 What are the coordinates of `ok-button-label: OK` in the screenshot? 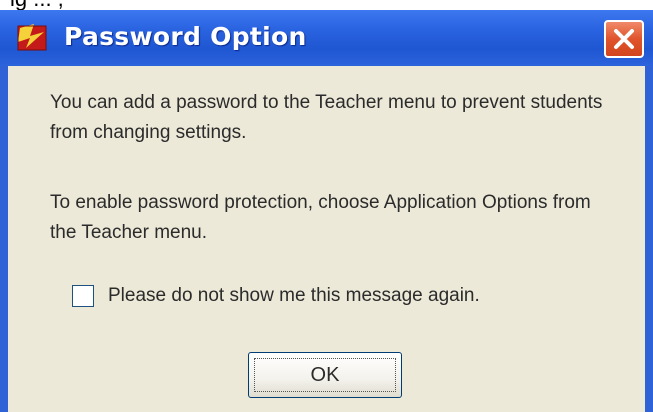 It's located at (325, 375).